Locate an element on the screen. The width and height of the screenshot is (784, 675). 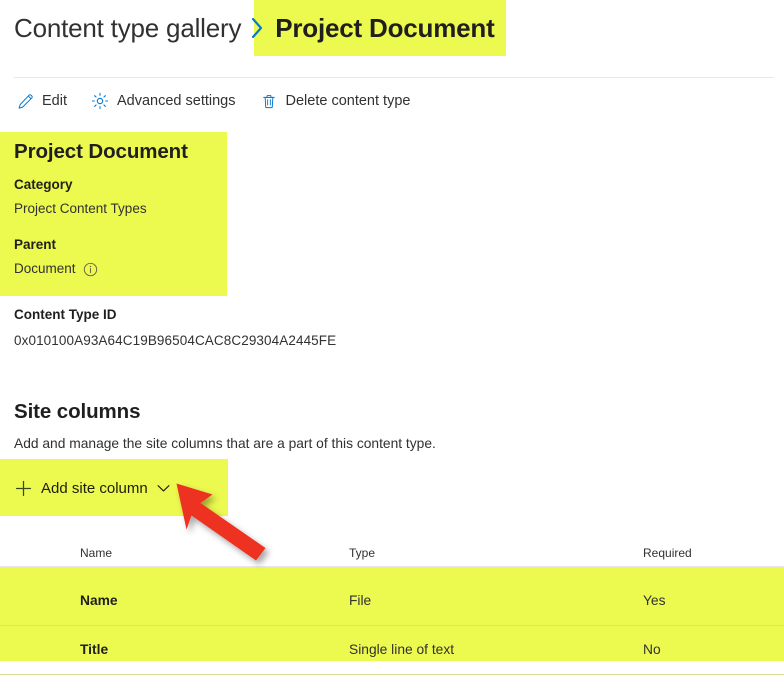
advanced-settings-button: Advanced settings is located at coordinates (167, 101).